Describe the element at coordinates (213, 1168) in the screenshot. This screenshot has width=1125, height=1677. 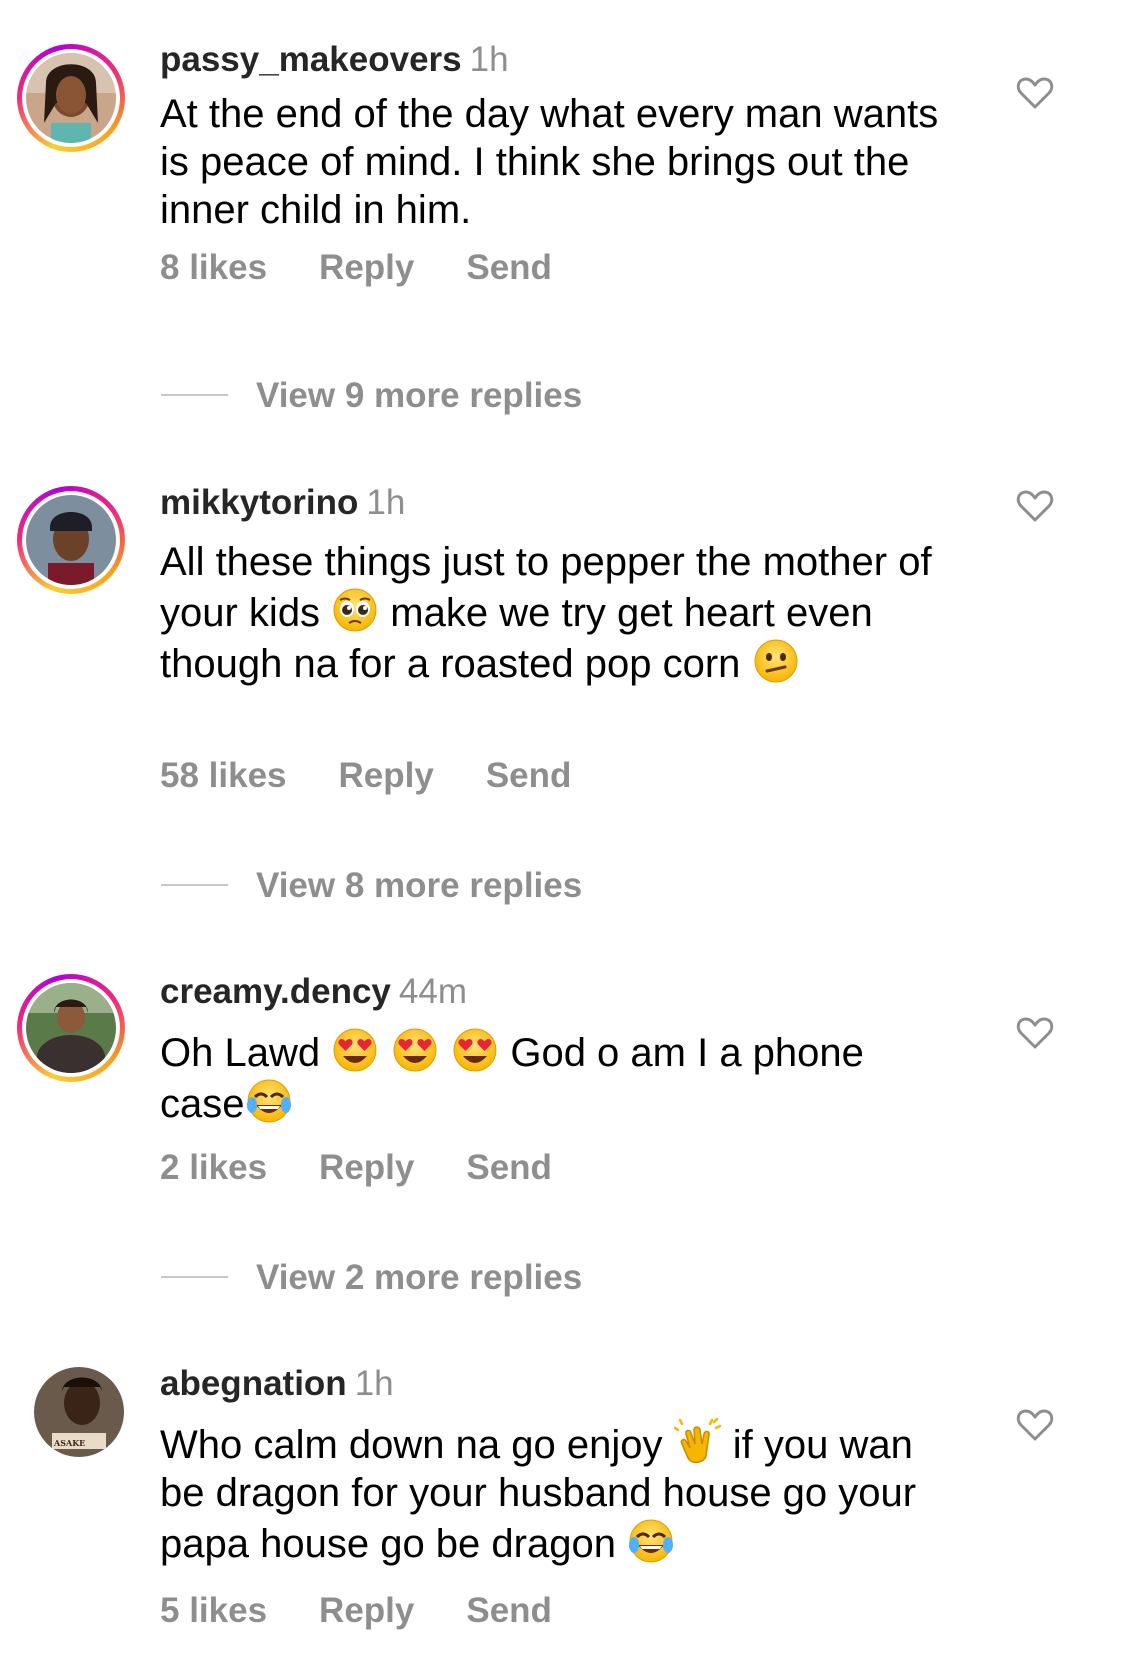
I see `likes-count: 2 likes` at that location.